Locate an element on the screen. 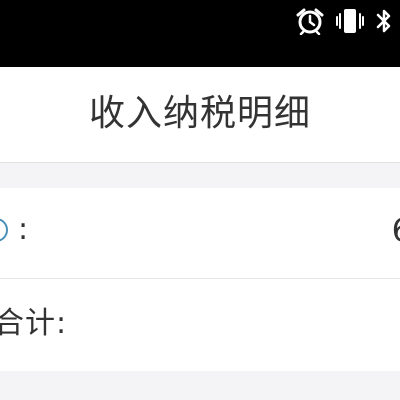  row-value: 6 is located at coordinates (396, 230).